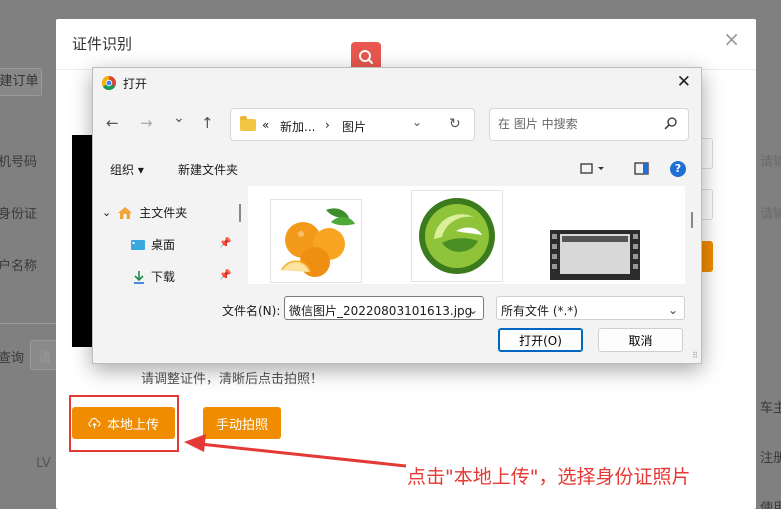 Image resolution: width=781 pixels, height=509 pixels. I want to click on cancel-button: 取消, so click(640, 340).